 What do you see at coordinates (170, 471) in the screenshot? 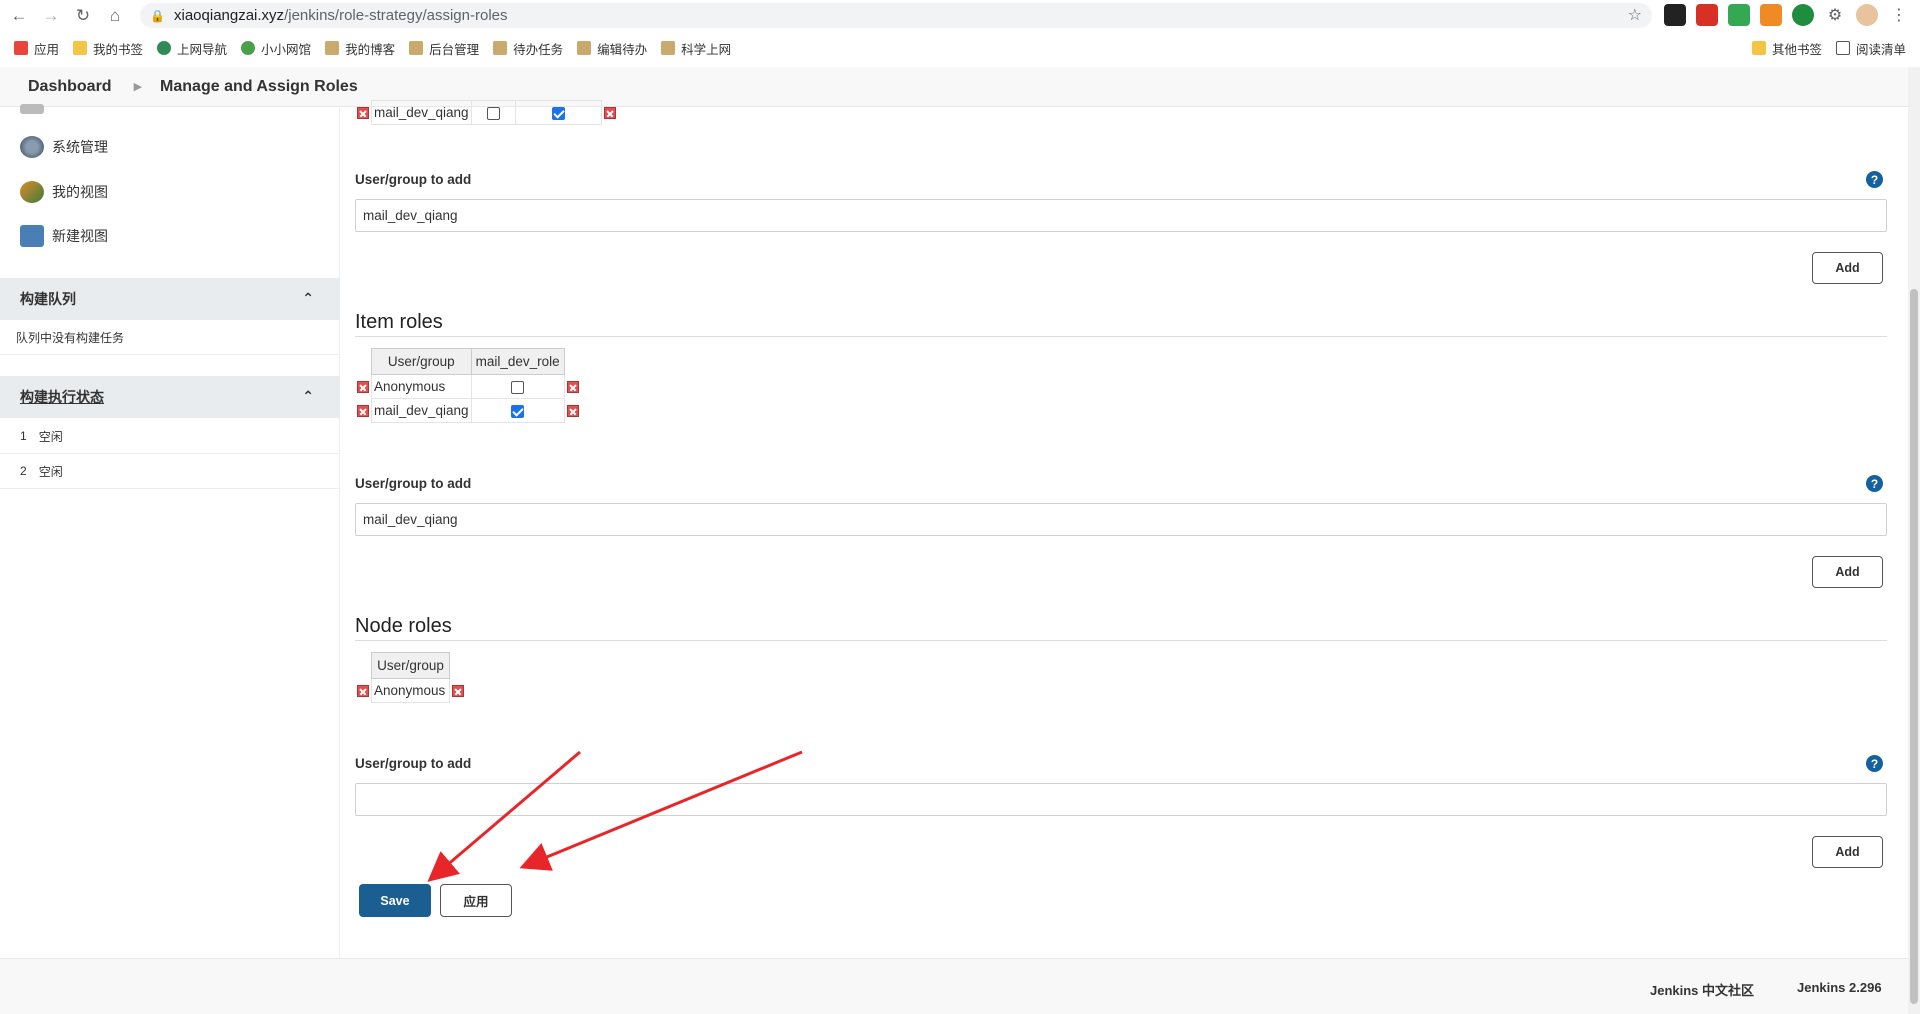
I see `executor-row: 2 空闲` at bounding box center [170, 471].